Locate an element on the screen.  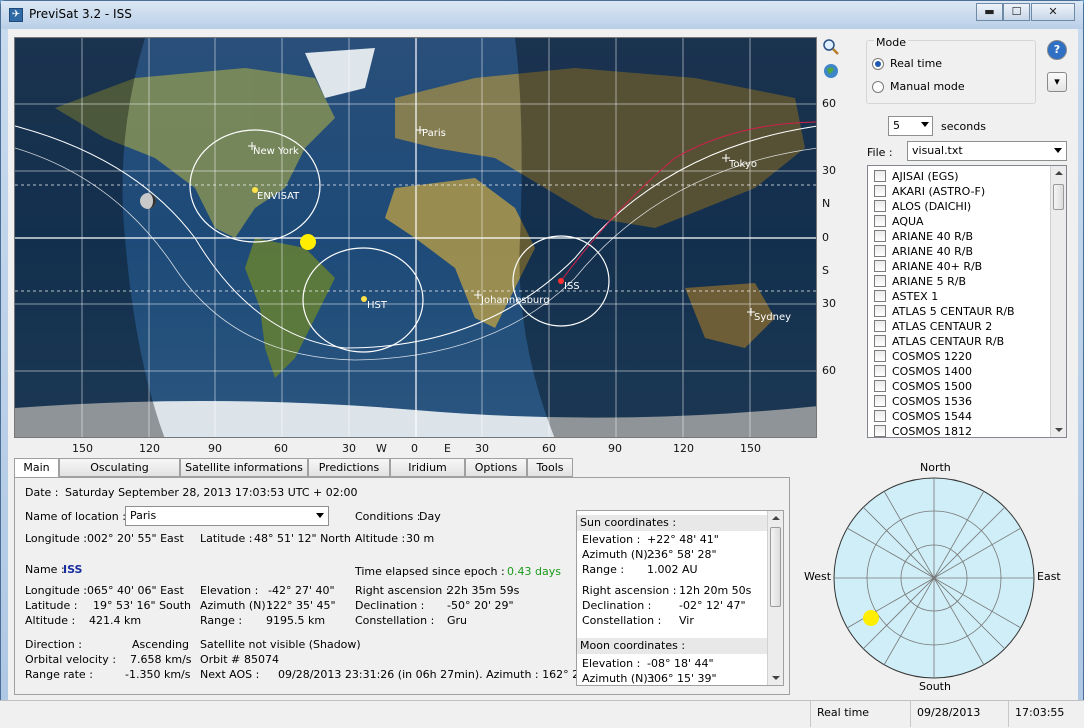
sun-declination-label: Declination : is located at coordinates (617, 605).